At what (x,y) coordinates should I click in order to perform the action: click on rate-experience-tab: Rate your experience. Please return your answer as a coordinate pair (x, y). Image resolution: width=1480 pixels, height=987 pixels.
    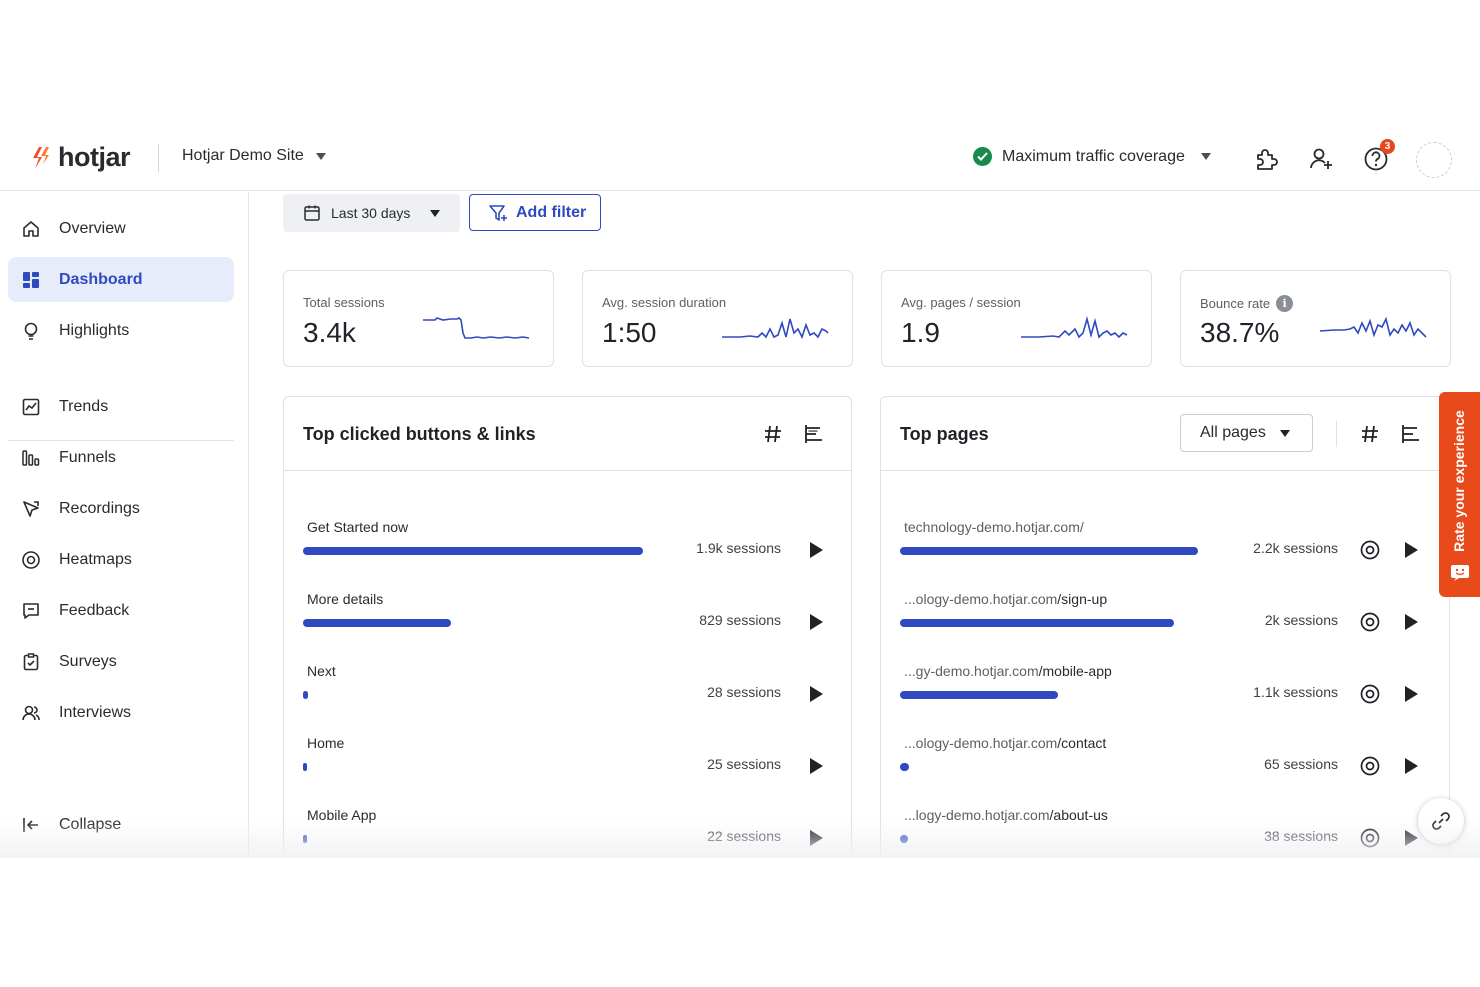
    Looking at the image, I should click on (1459, 494).